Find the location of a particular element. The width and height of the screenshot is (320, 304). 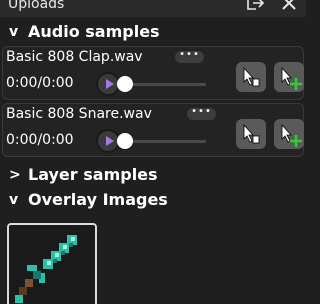

audio-file-name: Basic 808 Clap.wav is located at coordinates (74, 57).